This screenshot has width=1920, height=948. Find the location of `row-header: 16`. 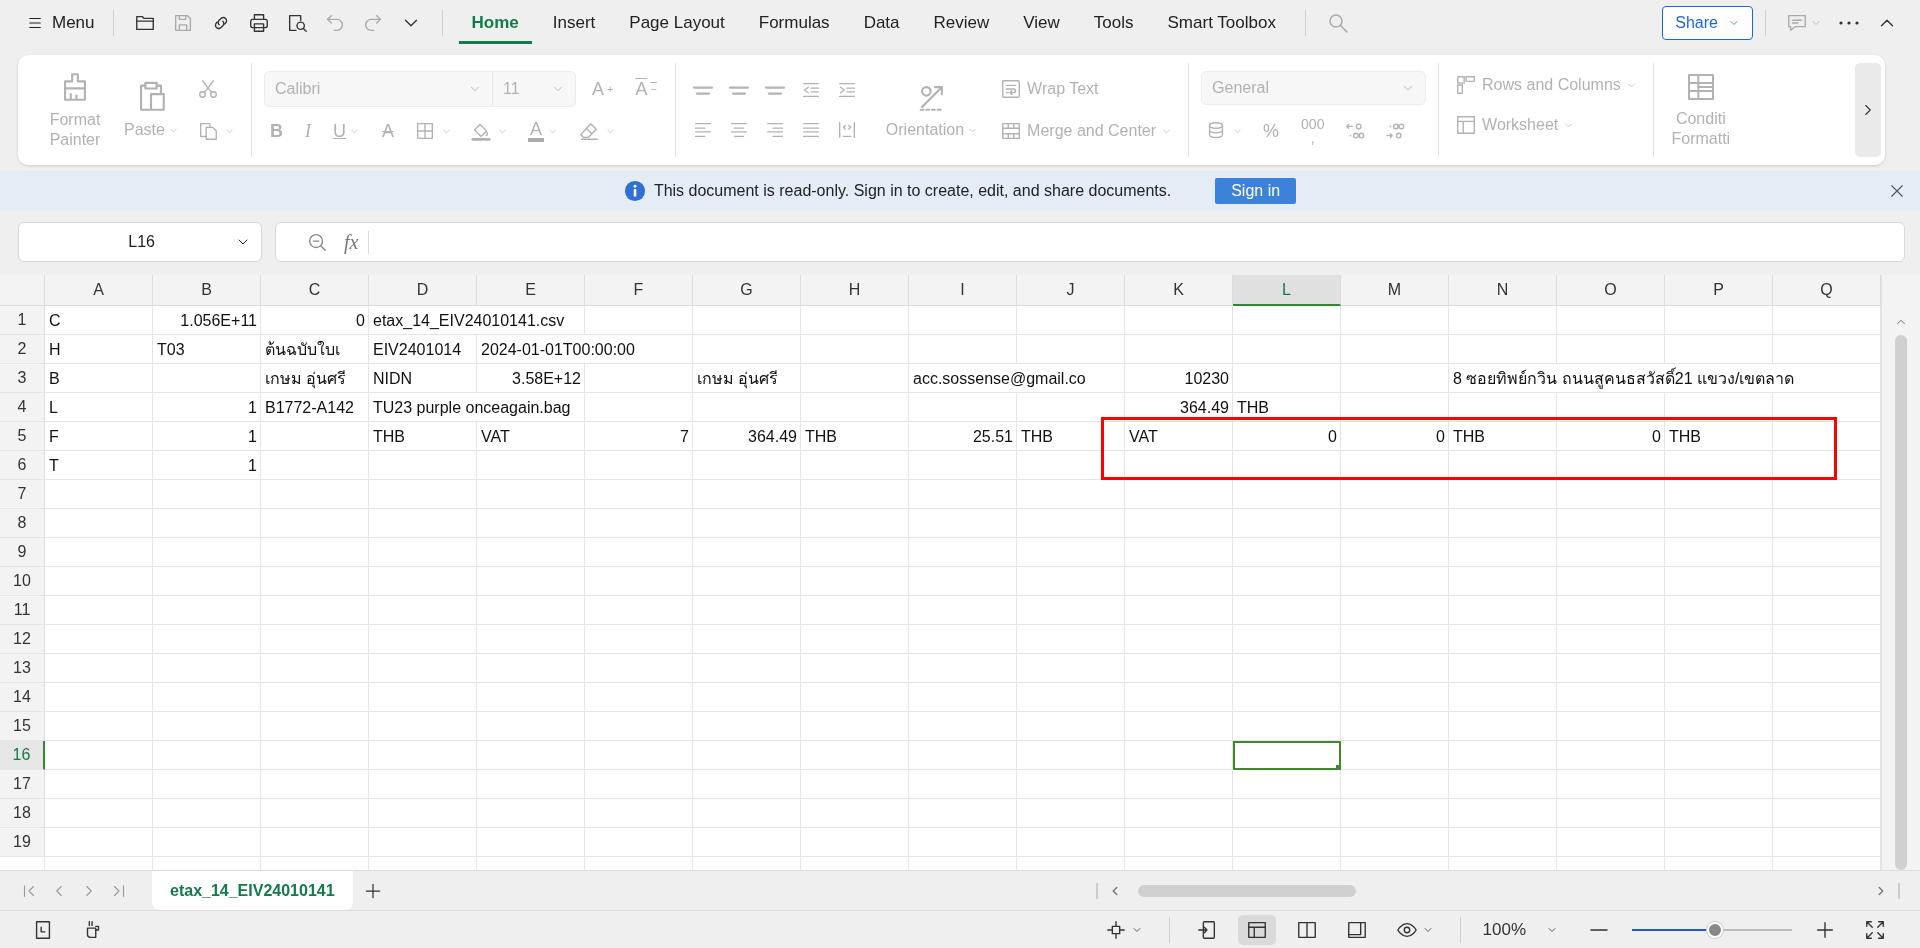

row-header: 16 is located at coordinates (22, 755).